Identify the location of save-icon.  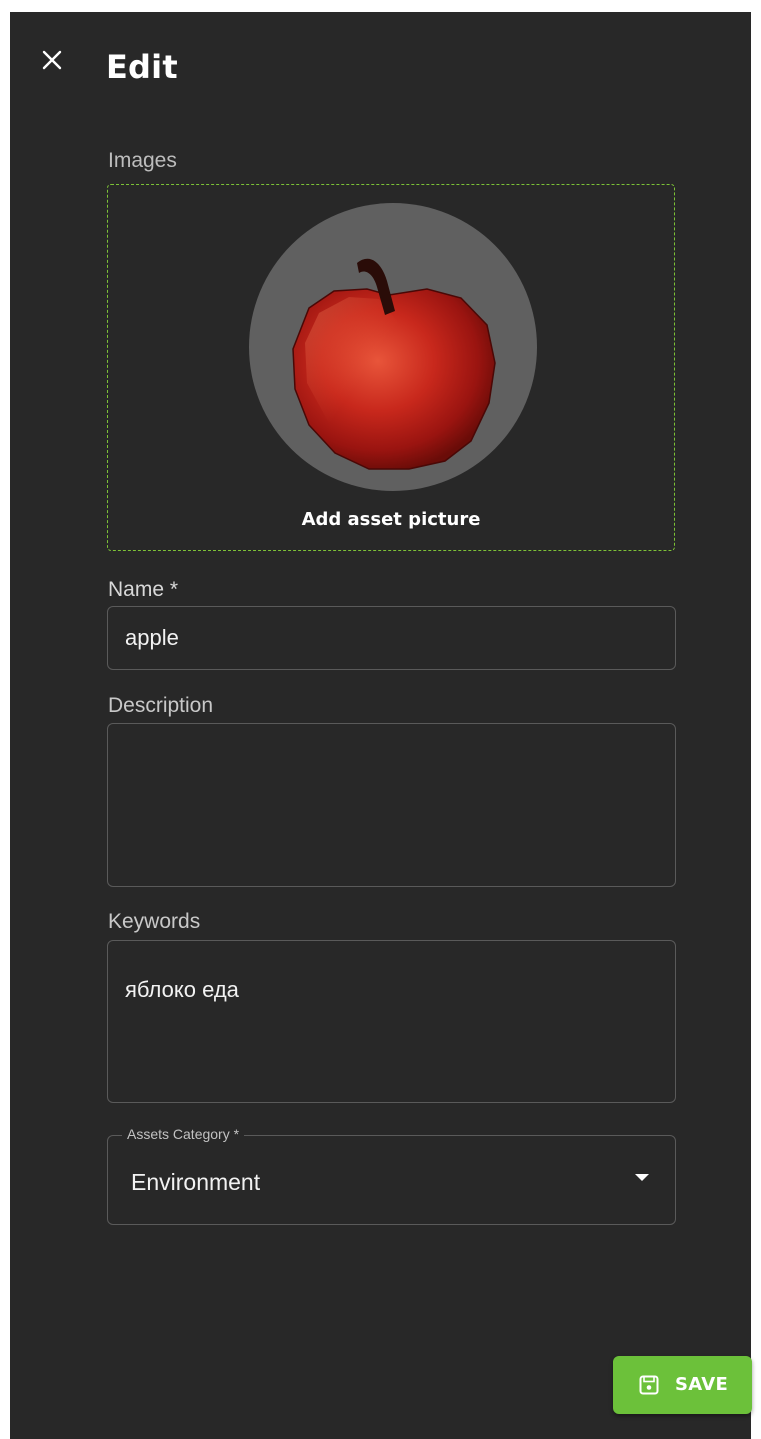
(649, 1385).